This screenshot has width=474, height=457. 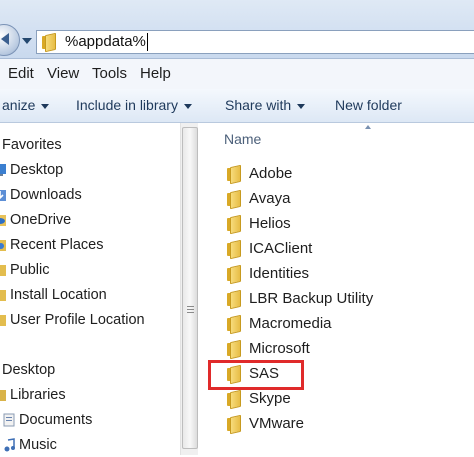 I want to click on sort-ascending-icon, so click(x=368, y=127).